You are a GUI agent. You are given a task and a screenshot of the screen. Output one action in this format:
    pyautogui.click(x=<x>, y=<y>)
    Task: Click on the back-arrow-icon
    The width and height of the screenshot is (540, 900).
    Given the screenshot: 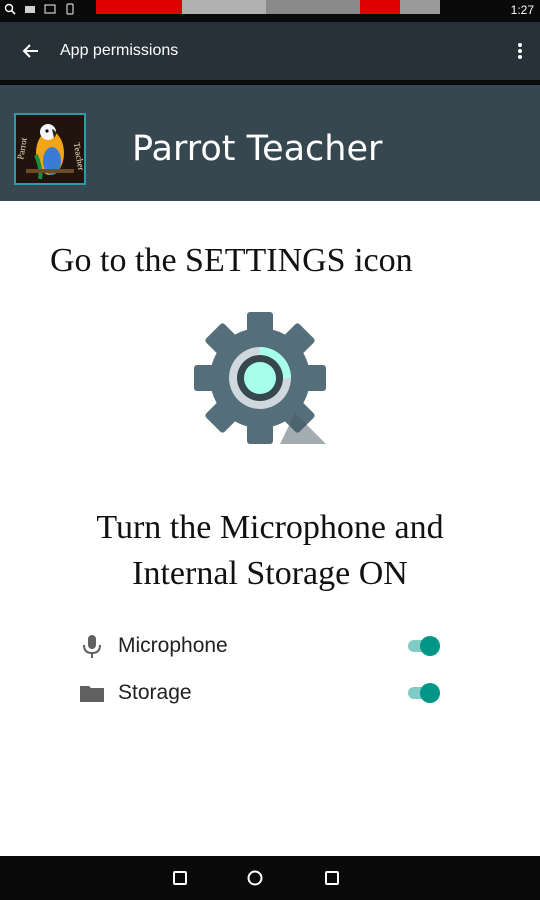 What is the action you would take?
    pyautogui.click(x=31, y=51)
    